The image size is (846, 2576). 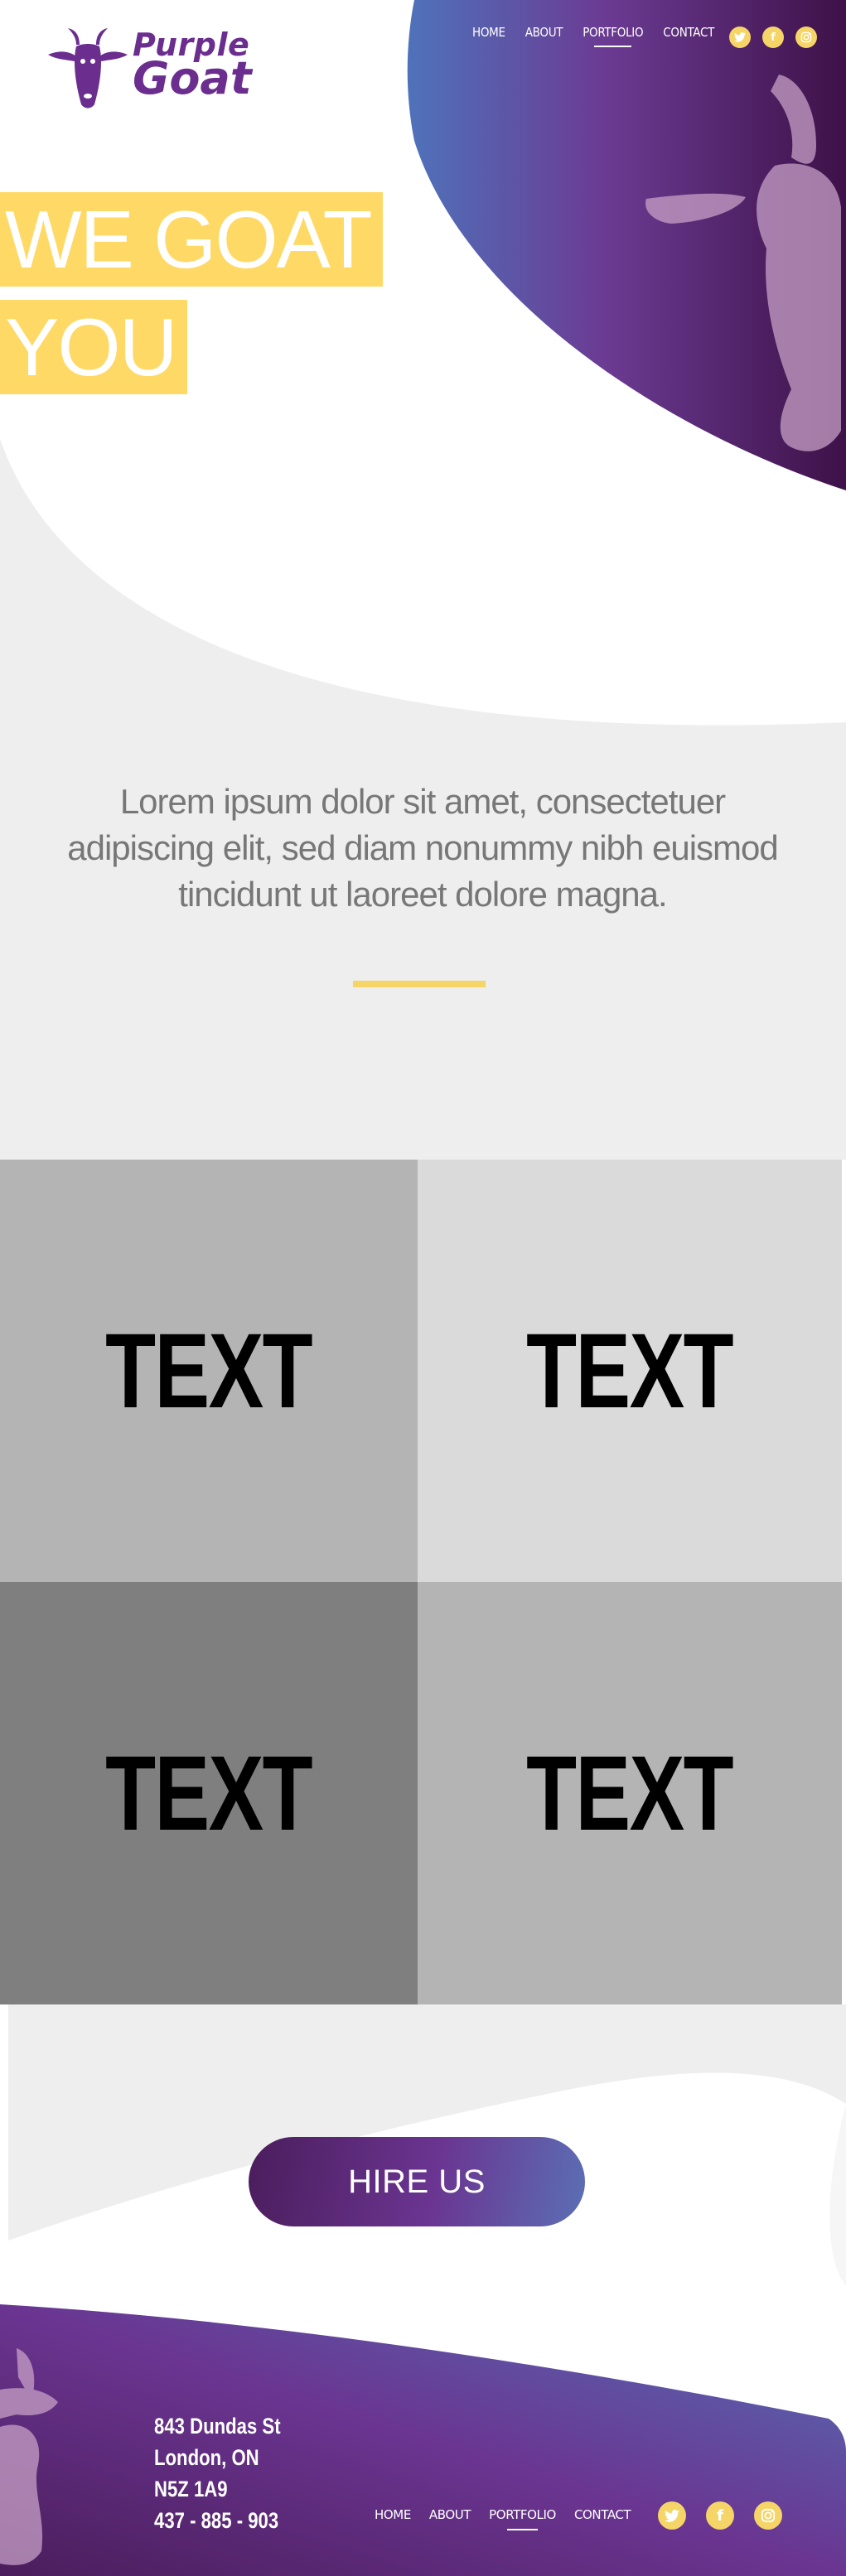 What do you see at coordinates (191, 239) in the screenshot?
I see `hero-heading-line1: WE GOAT` at bounding box center [191, 239].